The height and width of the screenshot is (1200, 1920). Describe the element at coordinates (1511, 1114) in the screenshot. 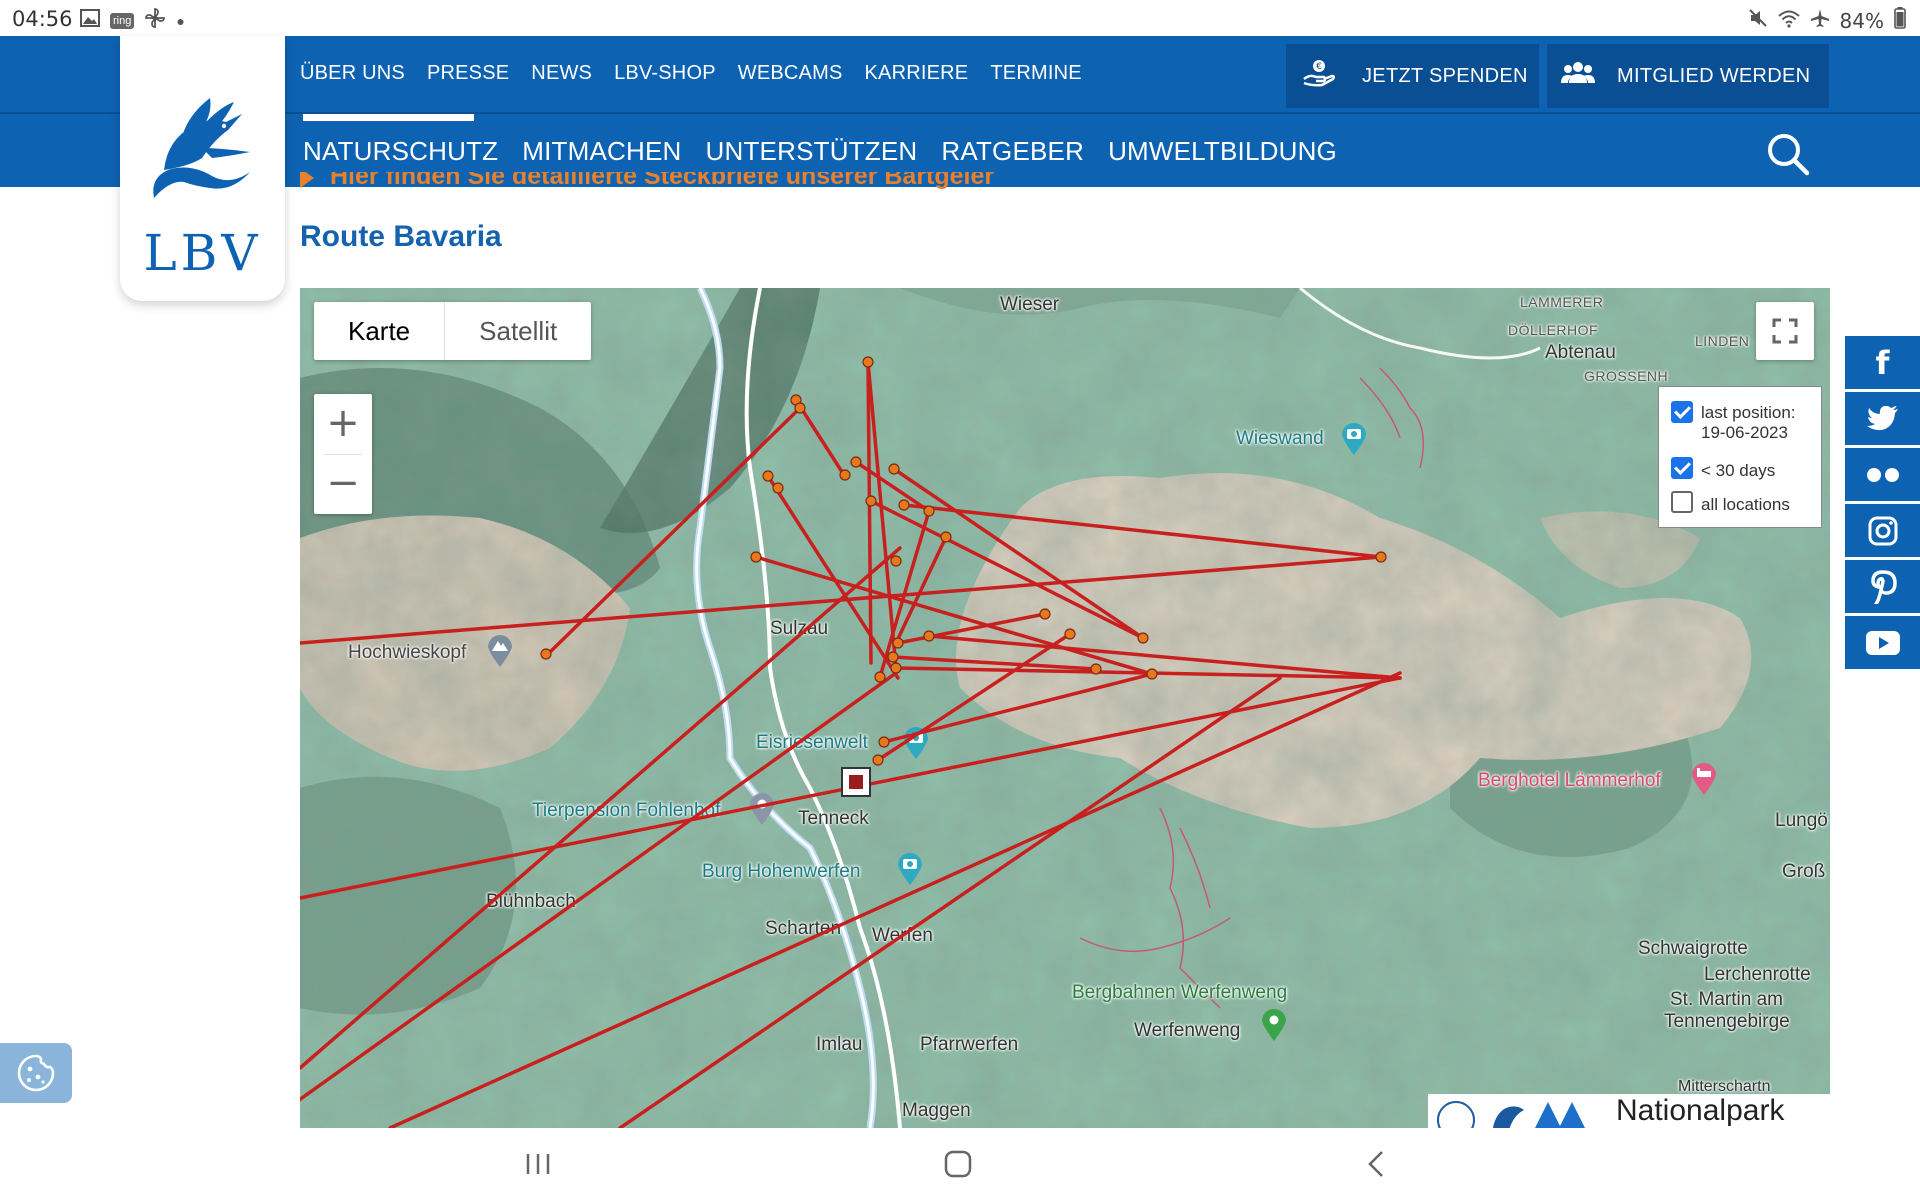

I see `partner-logos-icon` at that location.